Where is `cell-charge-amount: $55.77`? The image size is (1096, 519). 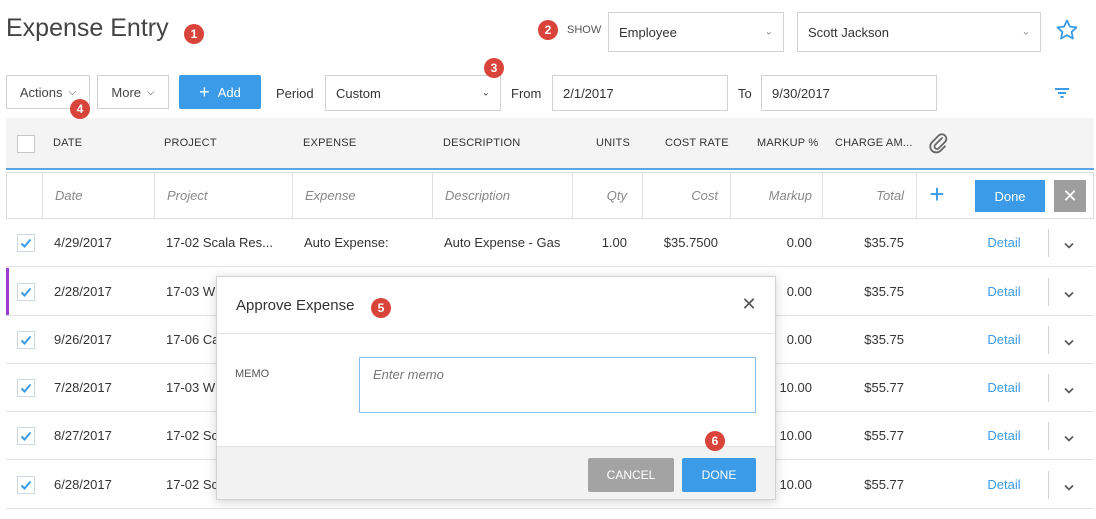
cell-charge-amount: $55.77 is located at coordinates (884, 484).